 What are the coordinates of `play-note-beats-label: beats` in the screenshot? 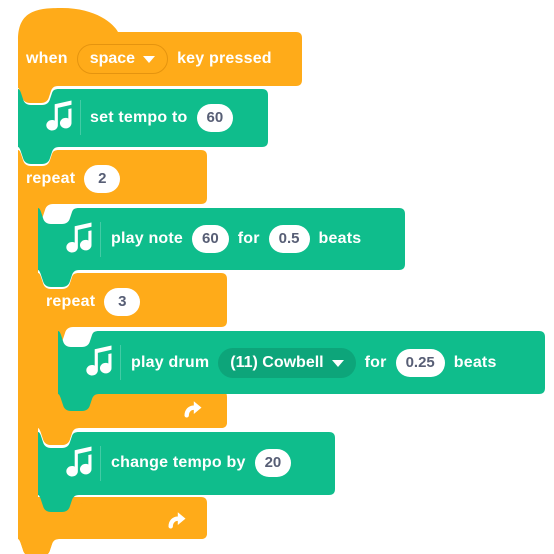 It's located at (340, 238).